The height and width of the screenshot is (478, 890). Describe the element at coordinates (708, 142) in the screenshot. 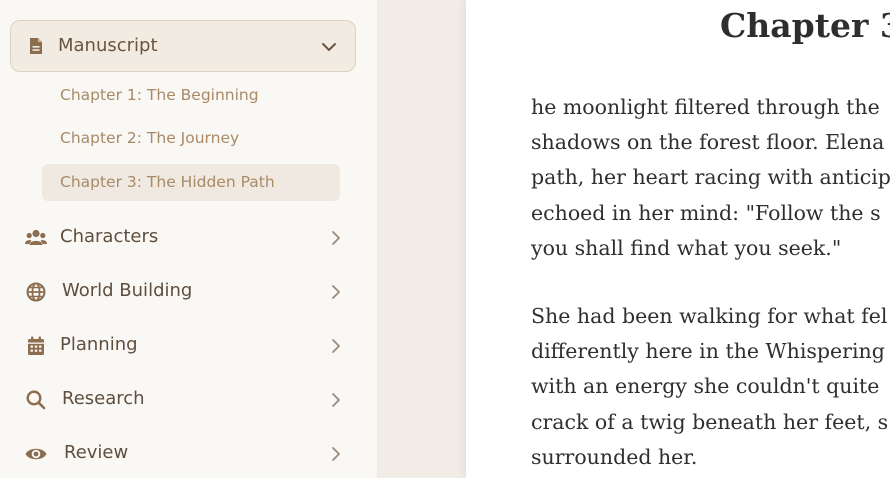

I see `text-line: shadows on the forest floor. Elena` at that location.